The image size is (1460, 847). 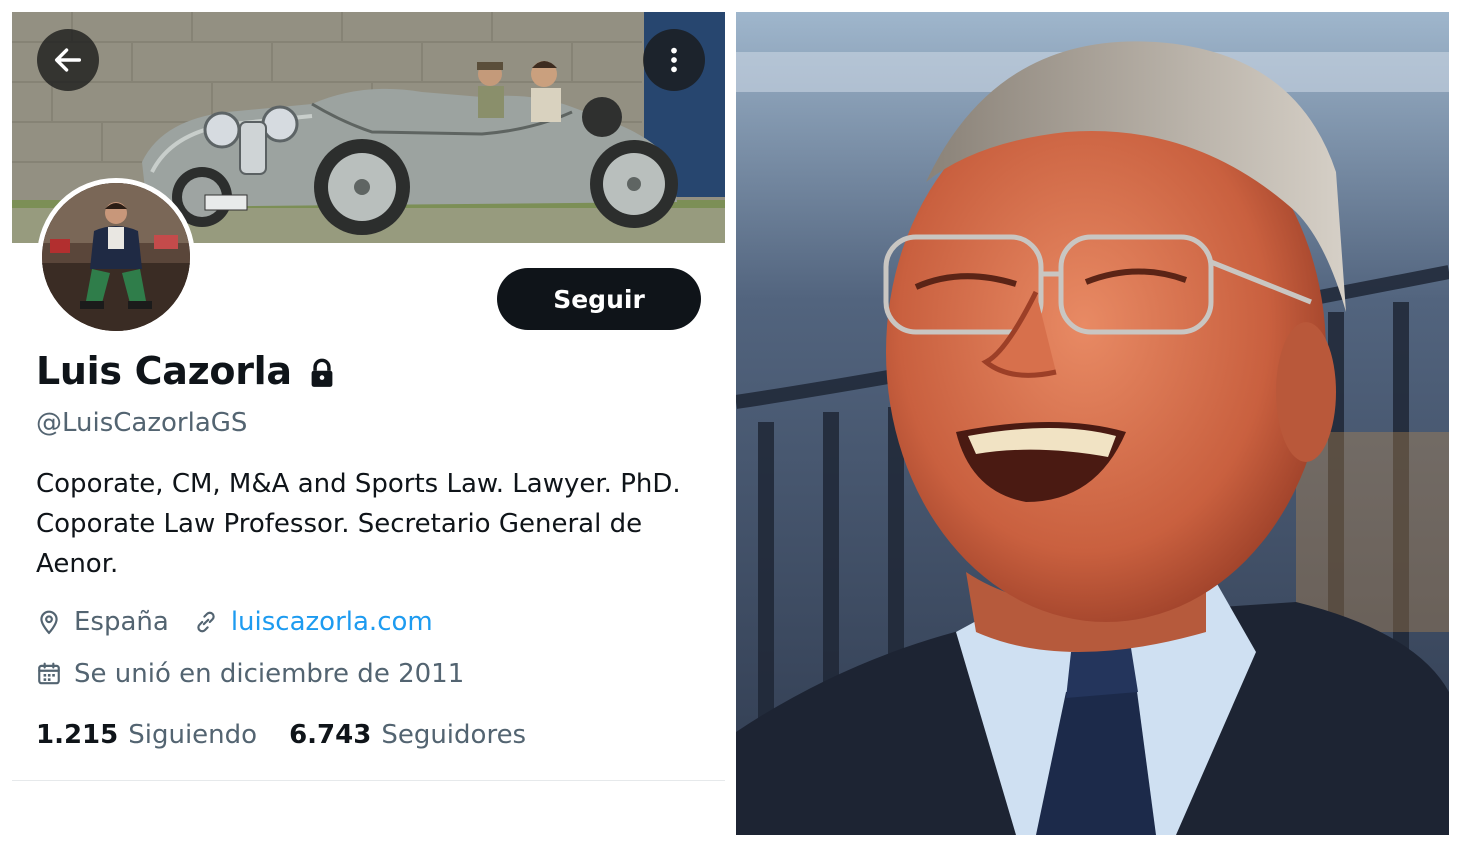 What do you see at coordinates (142, 423) in the screenshot?
I see `profile-handle: @LuisCazorlaGS` at bounding box center [142, 423].